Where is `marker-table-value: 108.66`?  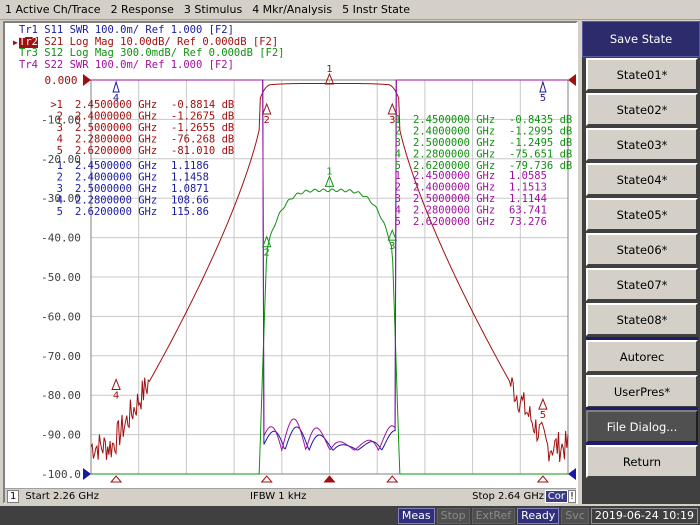 marker-table-value: 108.66 is located at coordinates (190, 201).